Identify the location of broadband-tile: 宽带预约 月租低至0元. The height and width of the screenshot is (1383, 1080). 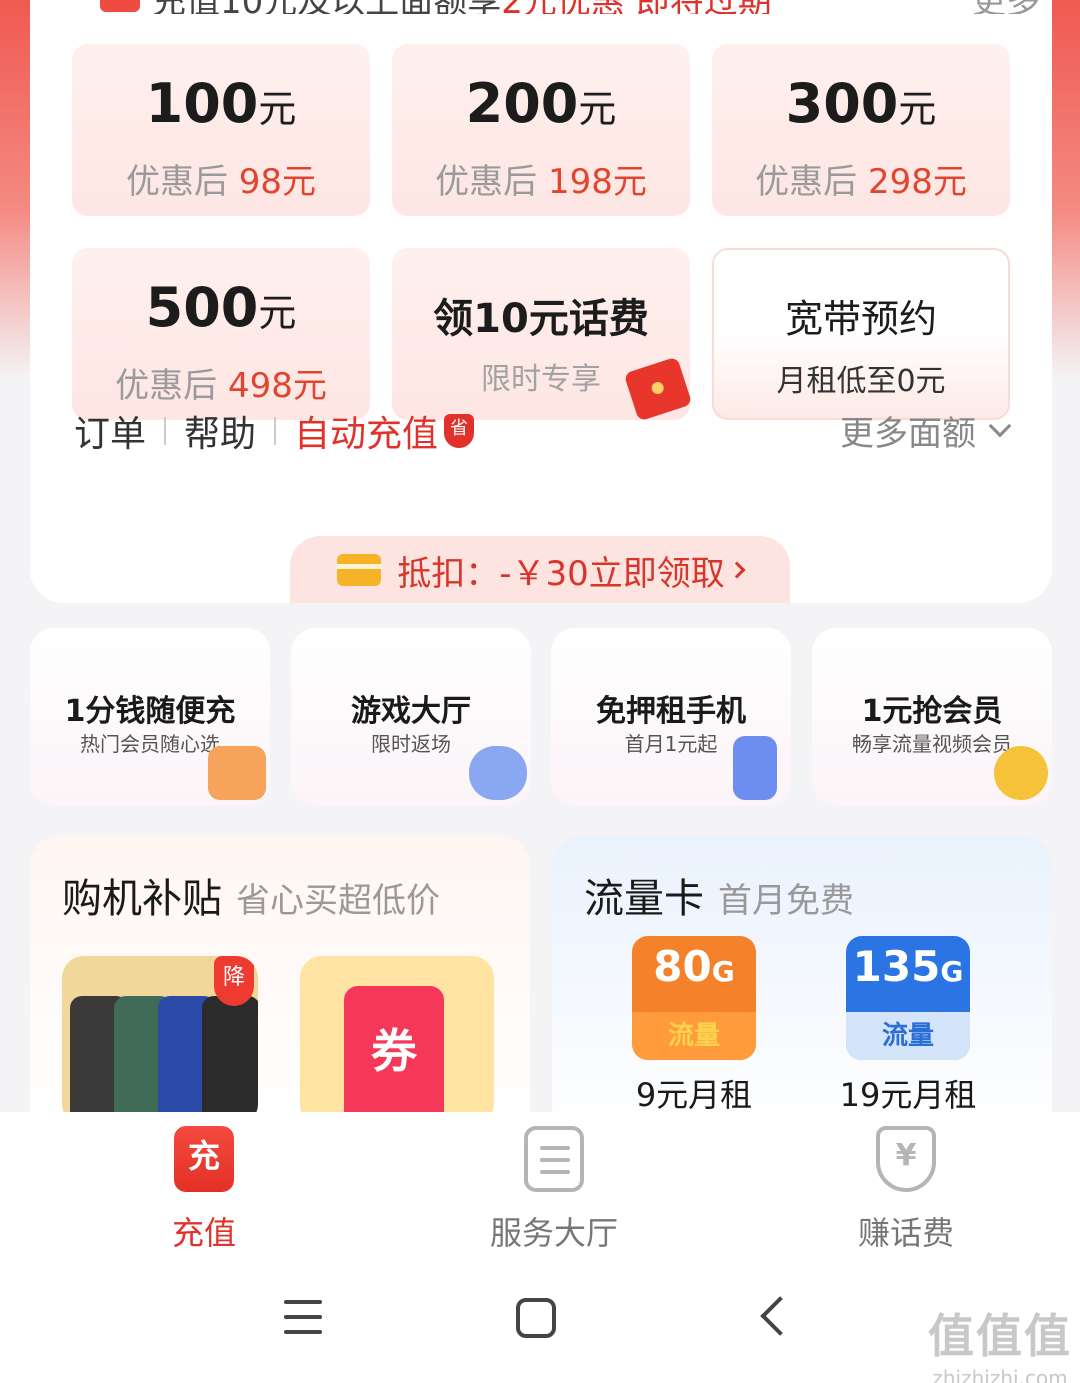
(861, 334).